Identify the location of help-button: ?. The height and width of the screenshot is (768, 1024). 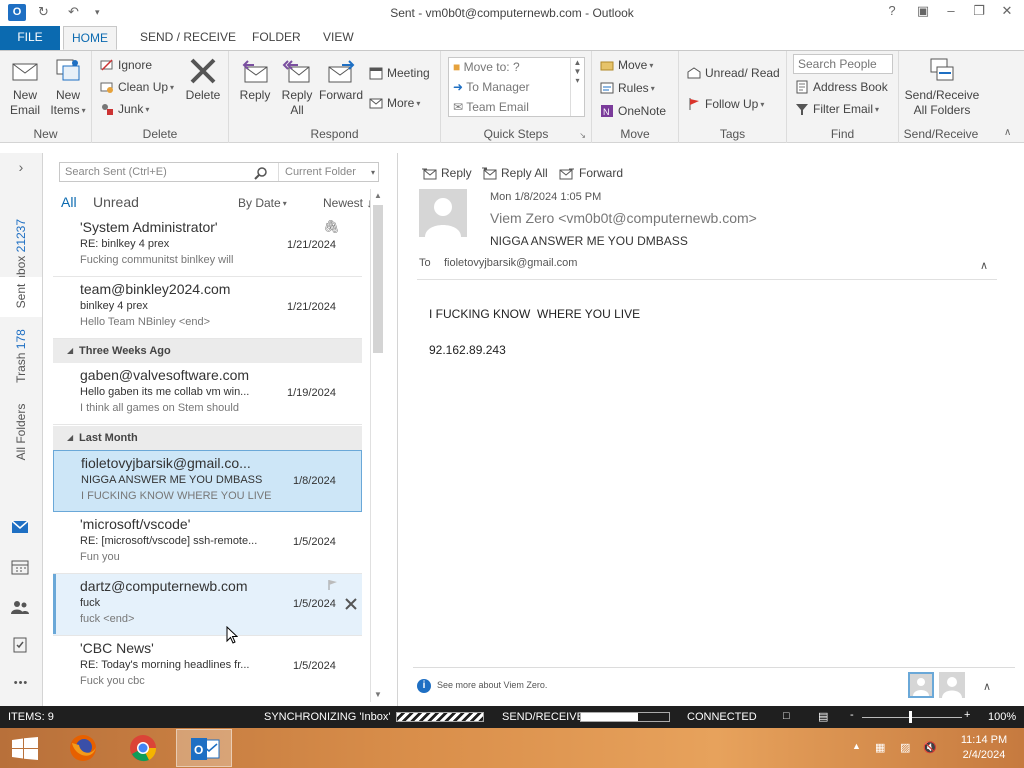
(892, 10).